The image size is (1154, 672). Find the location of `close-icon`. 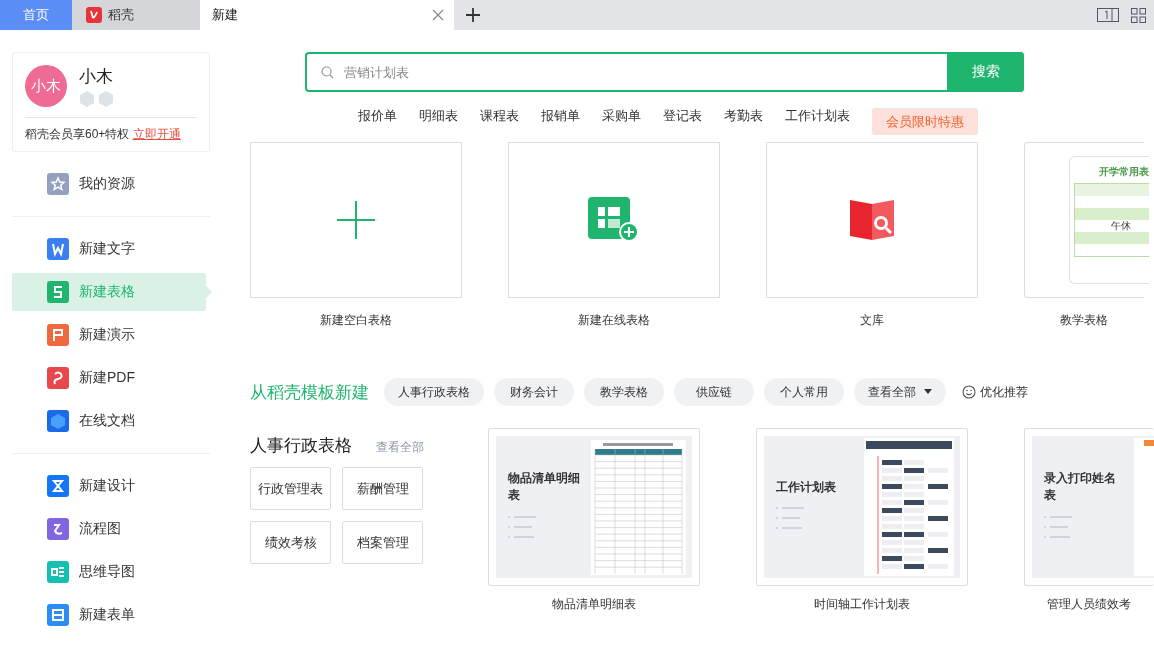

close-icon is located at coordinates (438, 15).